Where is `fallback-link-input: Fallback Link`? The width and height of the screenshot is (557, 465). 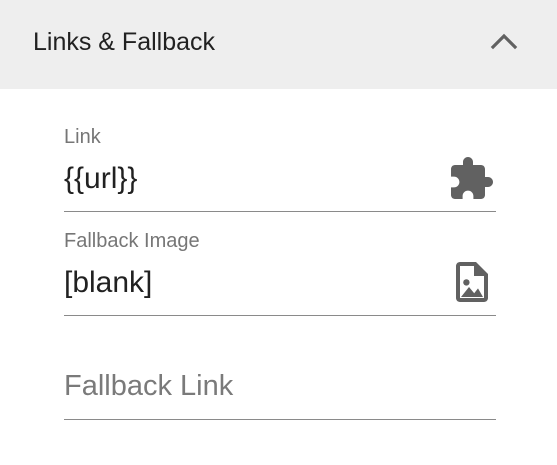 fallback-link-input: Fallback Link is located at coordinates (148, 386).